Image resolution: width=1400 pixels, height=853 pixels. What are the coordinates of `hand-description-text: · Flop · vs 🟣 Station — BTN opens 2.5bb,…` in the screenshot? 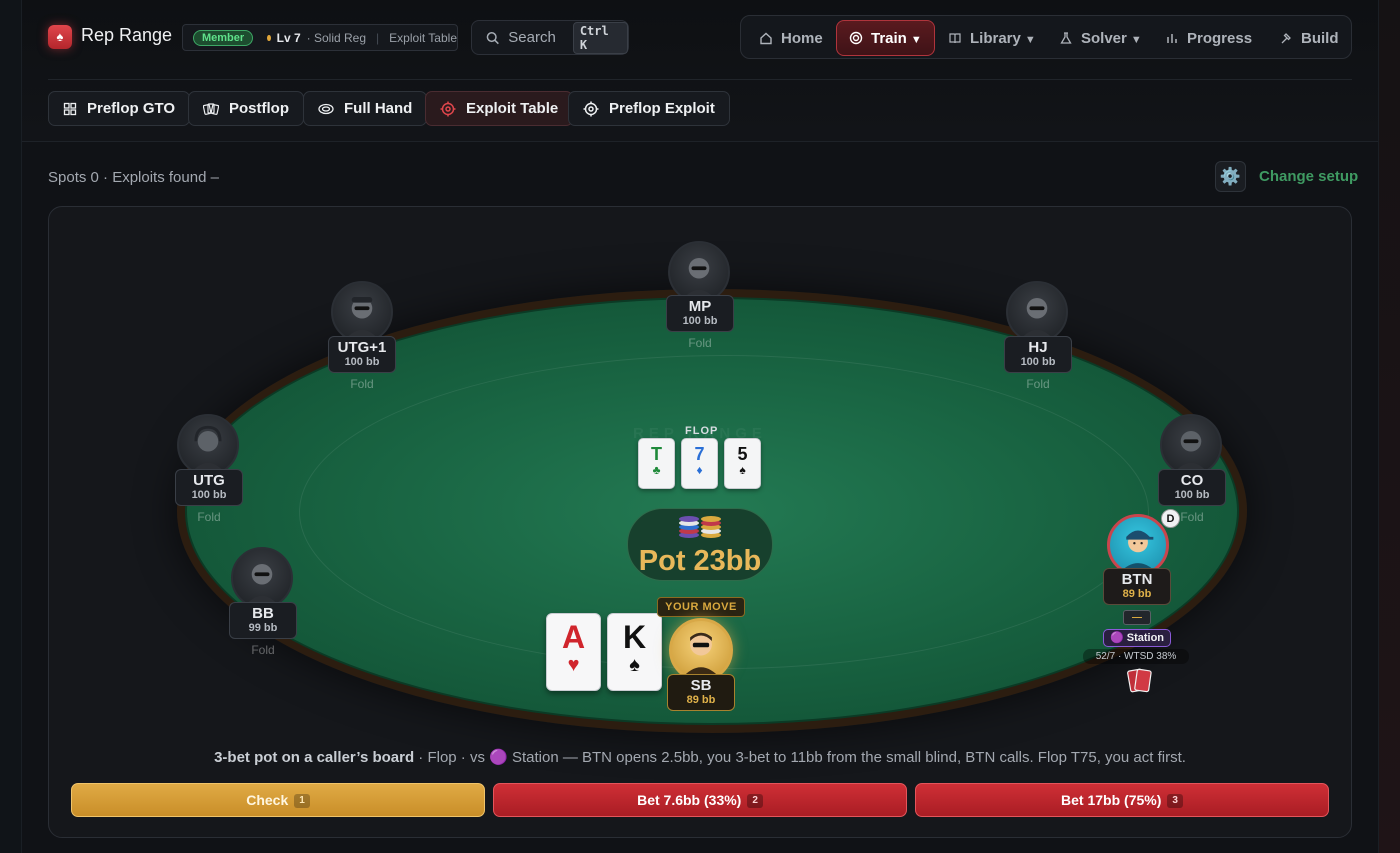 It's located at (800, 757).